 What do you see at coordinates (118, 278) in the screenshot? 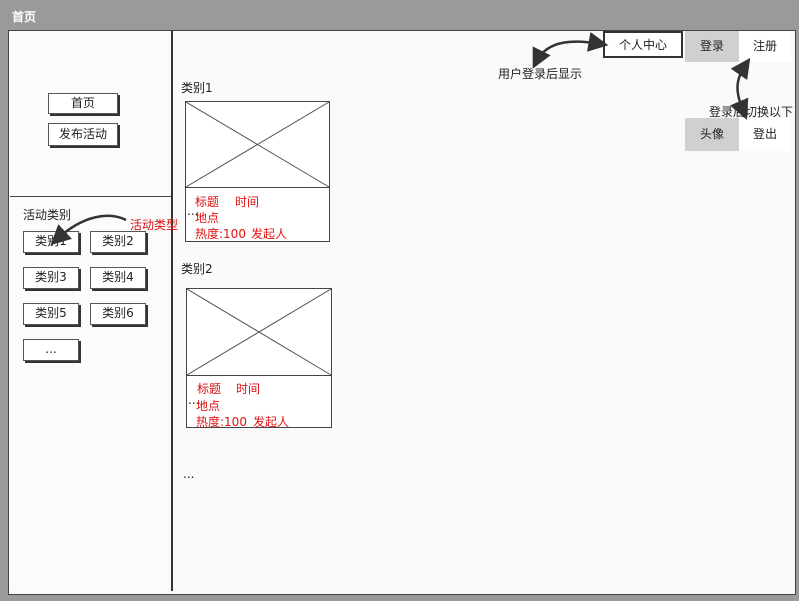
I see `category-button-4: 类别4` at bounding box center [118, 278].